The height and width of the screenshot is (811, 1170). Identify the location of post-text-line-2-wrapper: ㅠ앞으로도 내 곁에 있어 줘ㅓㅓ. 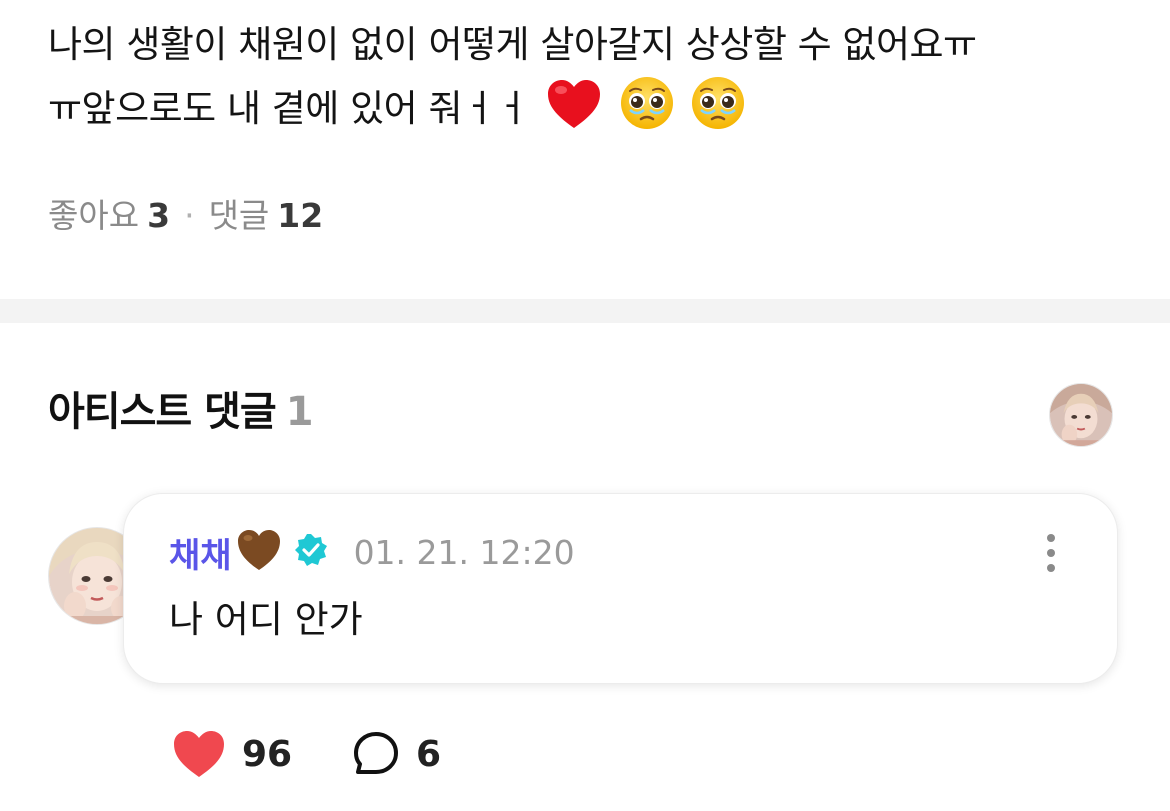
(588, 112).